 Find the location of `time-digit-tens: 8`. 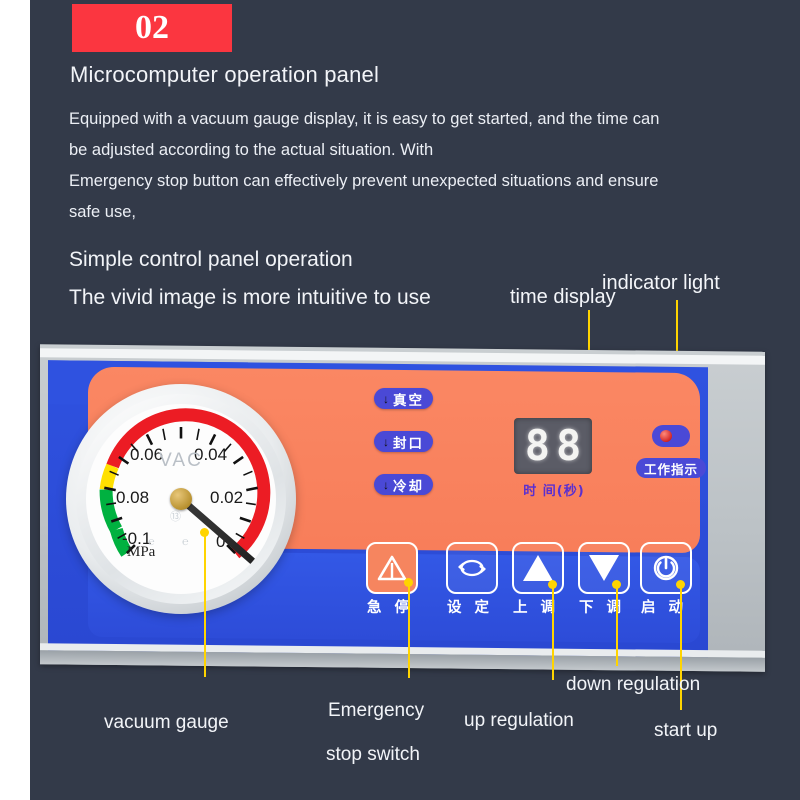

time-digit-tens: 8 is located at coordinates (537, 445).